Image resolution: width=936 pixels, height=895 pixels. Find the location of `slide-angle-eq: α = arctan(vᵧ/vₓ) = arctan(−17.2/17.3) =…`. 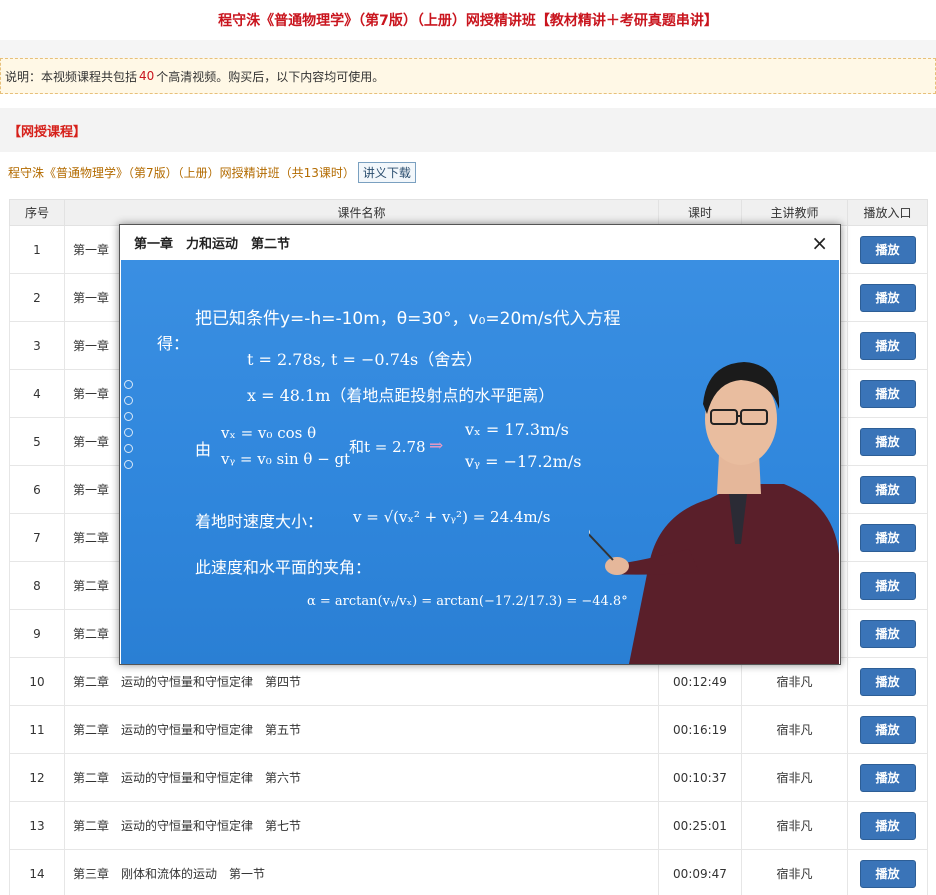

slide-angle-eq: α = arctan(vᵧ/vₓ) = arctan(−17.2/17.3) =… is located at coordinates (467, 601).